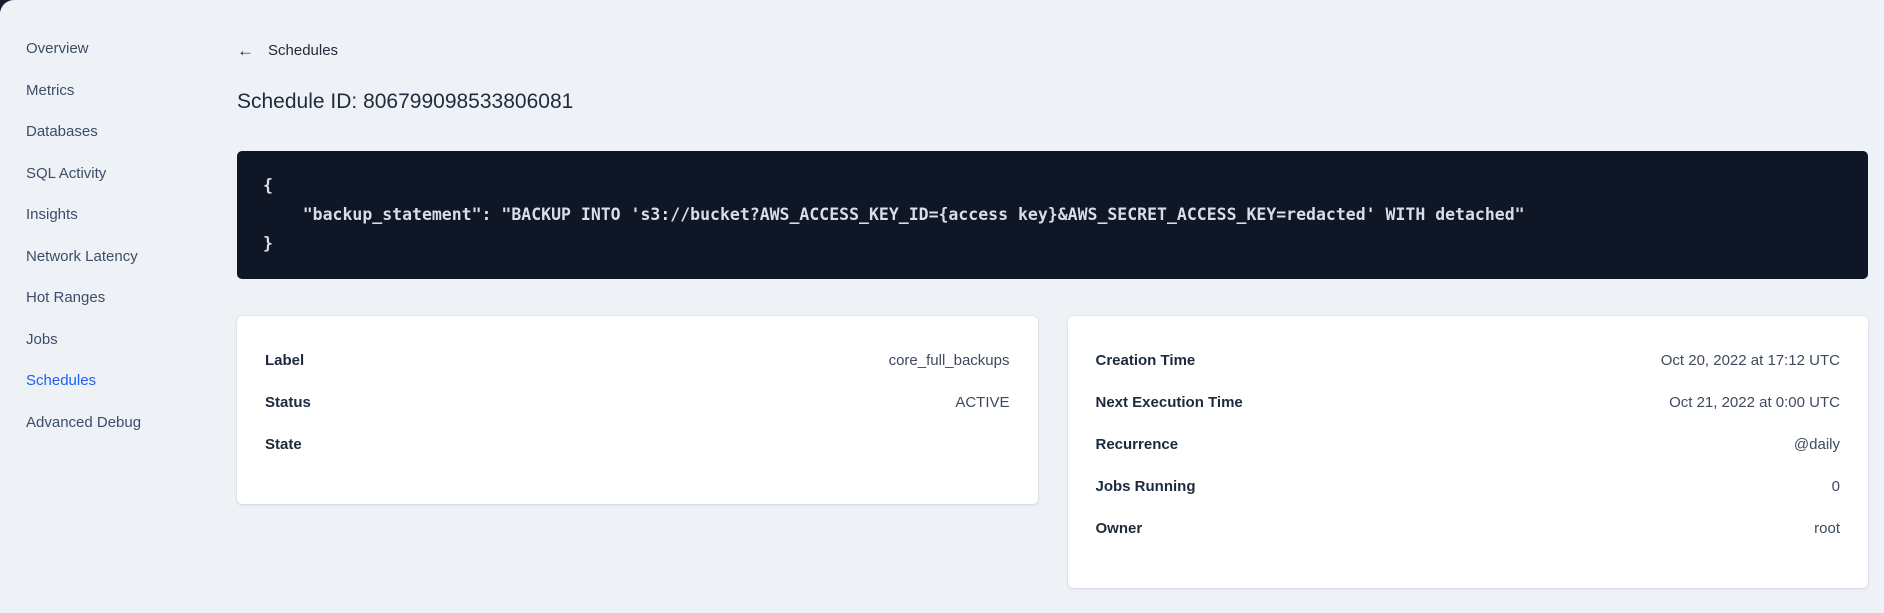 The height and width of the screenshot is (613, 1884). I want to click on status-badge: ACTIVE, so click(982, 402).